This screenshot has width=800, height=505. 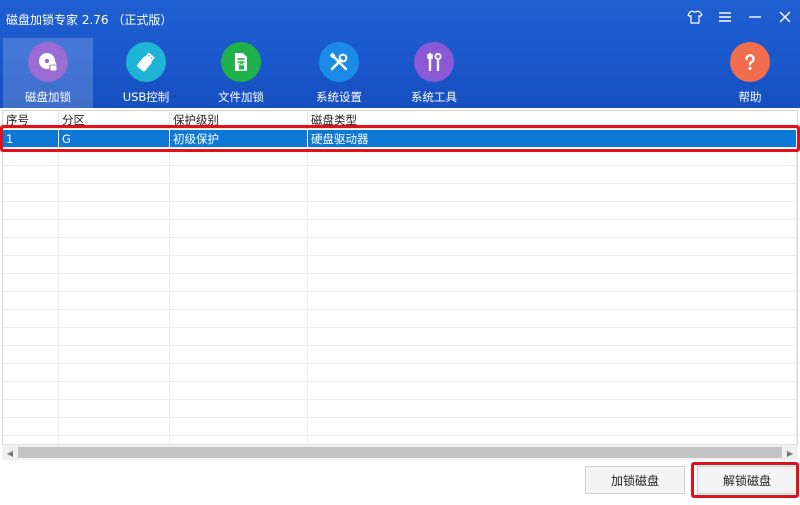 What do you see at coordinates (750, 97) in the screenshot?
I see `toolbar-label: 帮助` at bounding box center [750, 97].